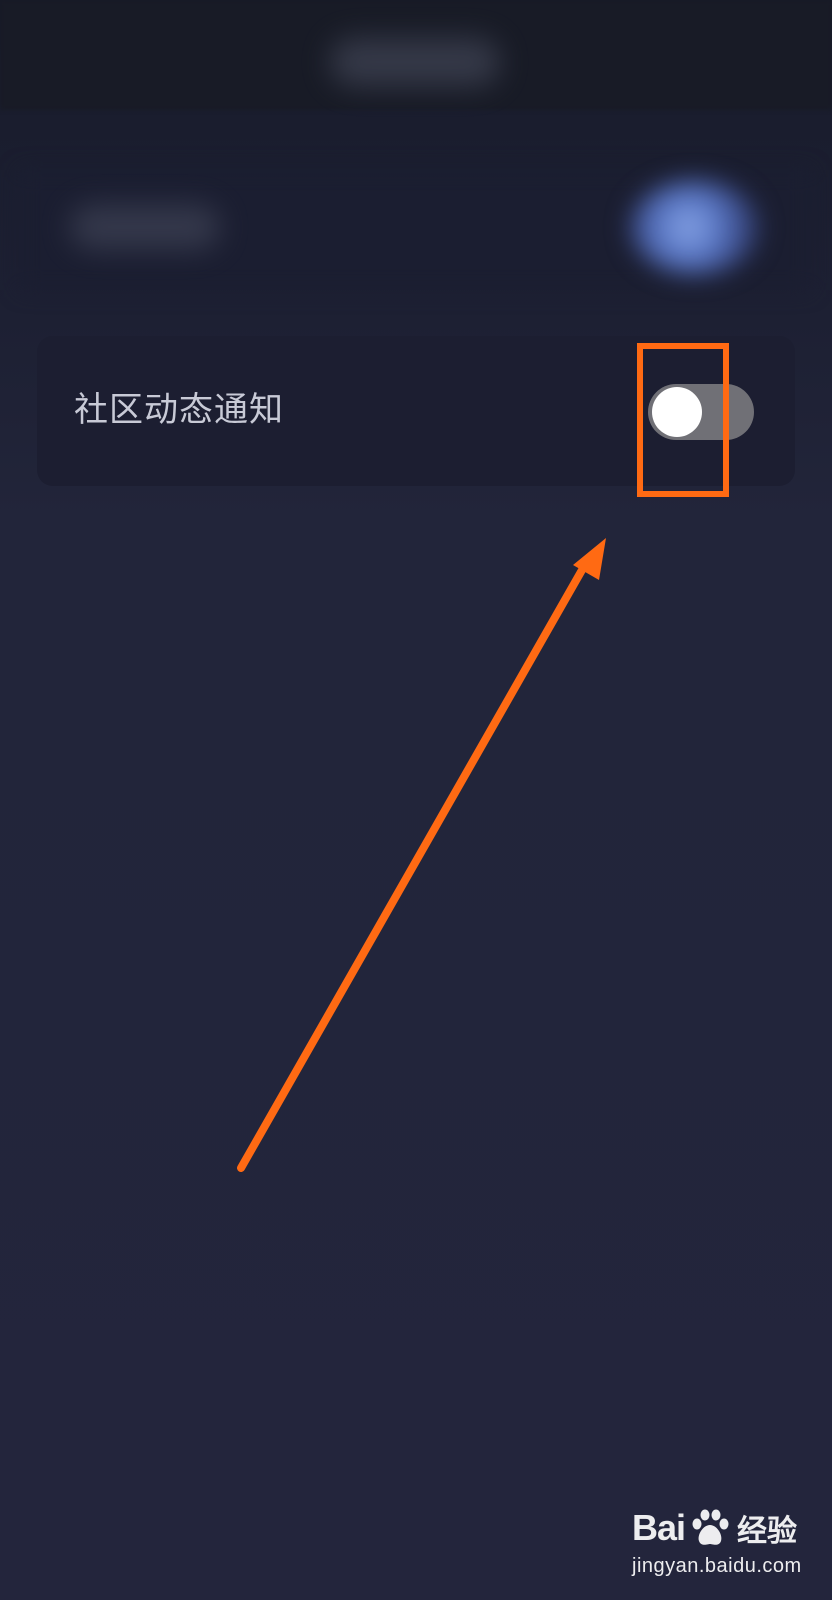 The width and height of the screenshot is (832, 1600). Describe the element at coordinates (416, 235) in the screenshot. I see `account-row-blurred` at that location.